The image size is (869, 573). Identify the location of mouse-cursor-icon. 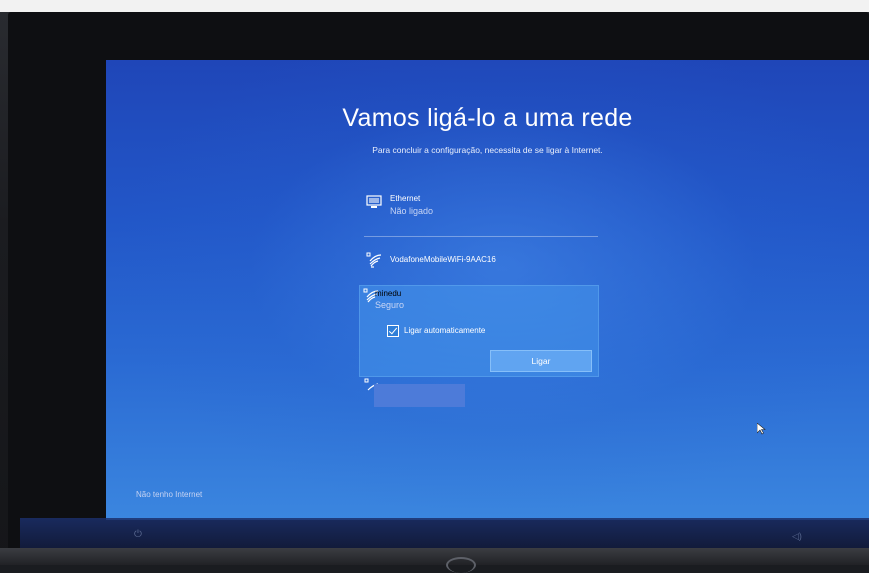
(761, 429).